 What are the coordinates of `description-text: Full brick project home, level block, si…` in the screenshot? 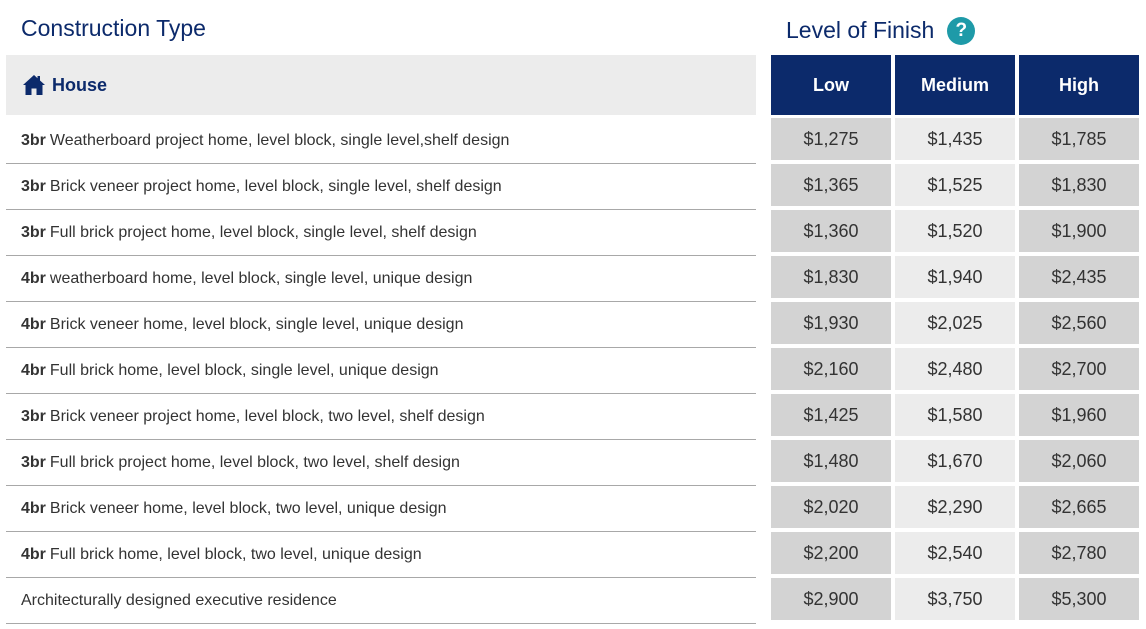 It's located at (263, 232).